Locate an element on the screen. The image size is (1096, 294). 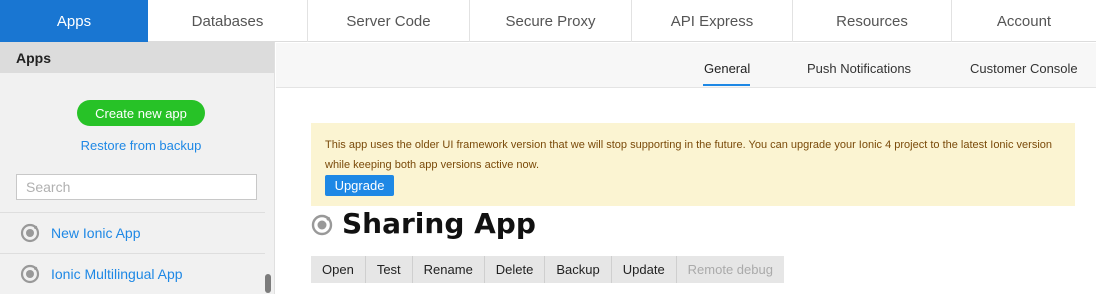
remote-debug-button: Remote debug is located at coordinates (730, 269).